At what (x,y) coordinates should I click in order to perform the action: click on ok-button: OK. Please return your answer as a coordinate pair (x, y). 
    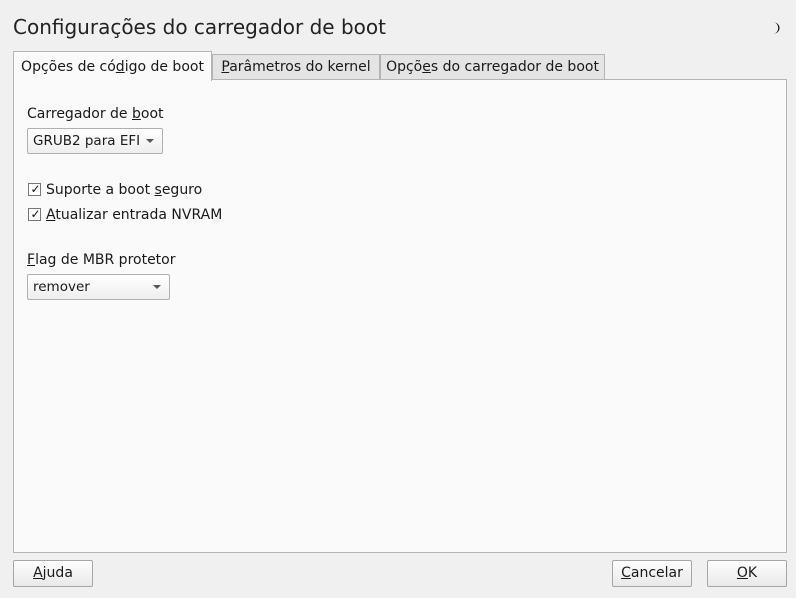
    Looking at the image, I should click on (747, 573).